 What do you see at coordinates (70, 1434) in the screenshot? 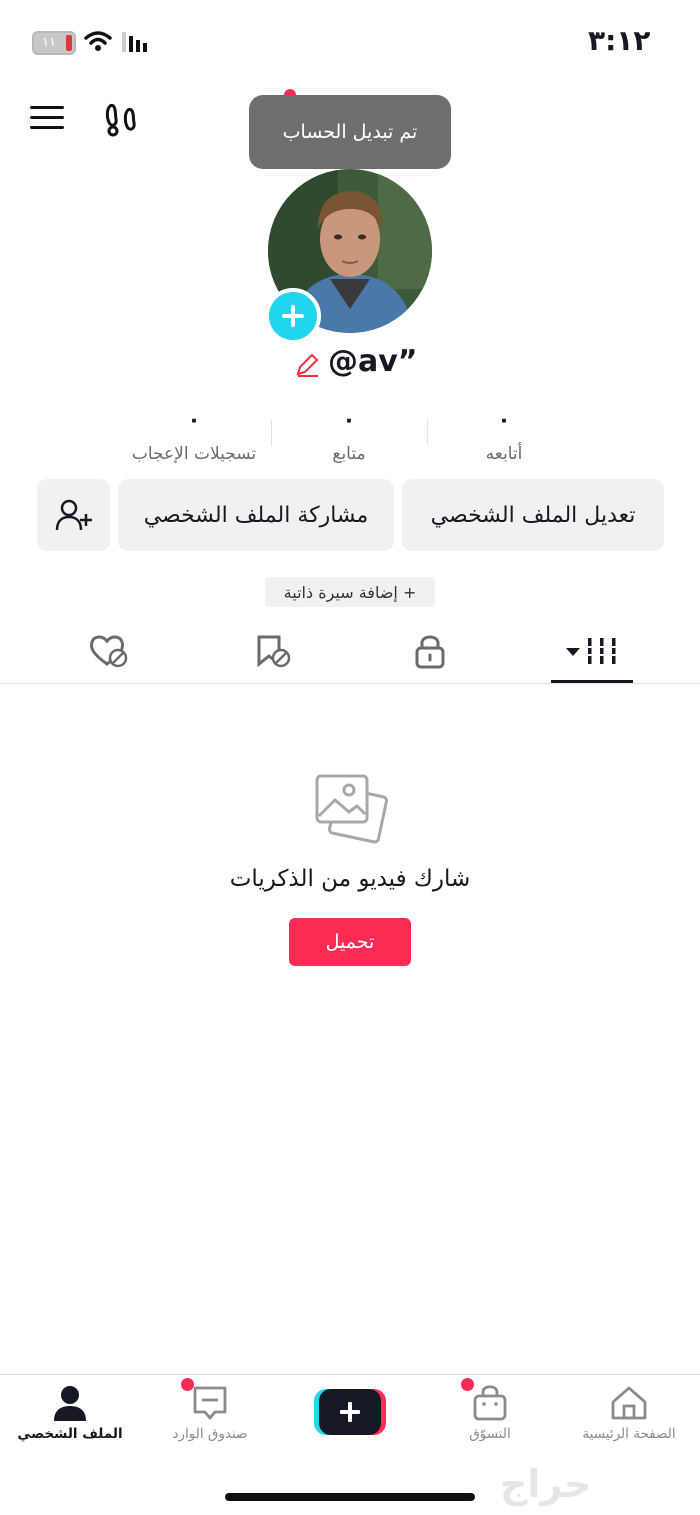
I see `nav-profile-label: الملف الشخصي` at bounding box center [70, 1434].